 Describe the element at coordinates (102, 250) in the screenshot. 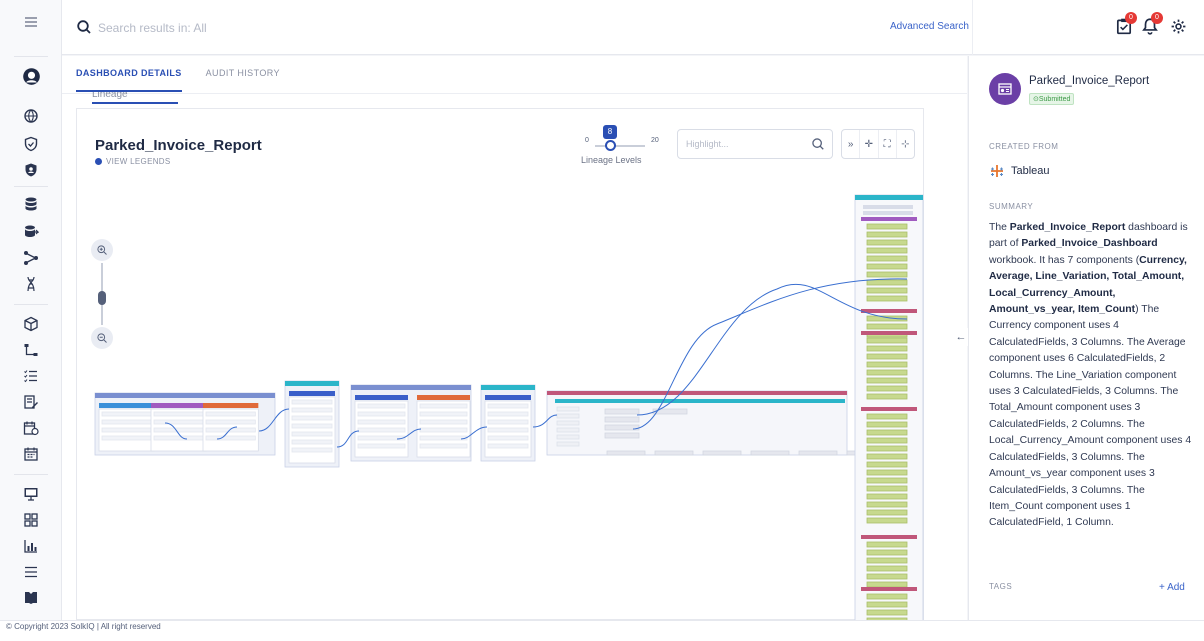

I see `zoom-in-button` at that location.